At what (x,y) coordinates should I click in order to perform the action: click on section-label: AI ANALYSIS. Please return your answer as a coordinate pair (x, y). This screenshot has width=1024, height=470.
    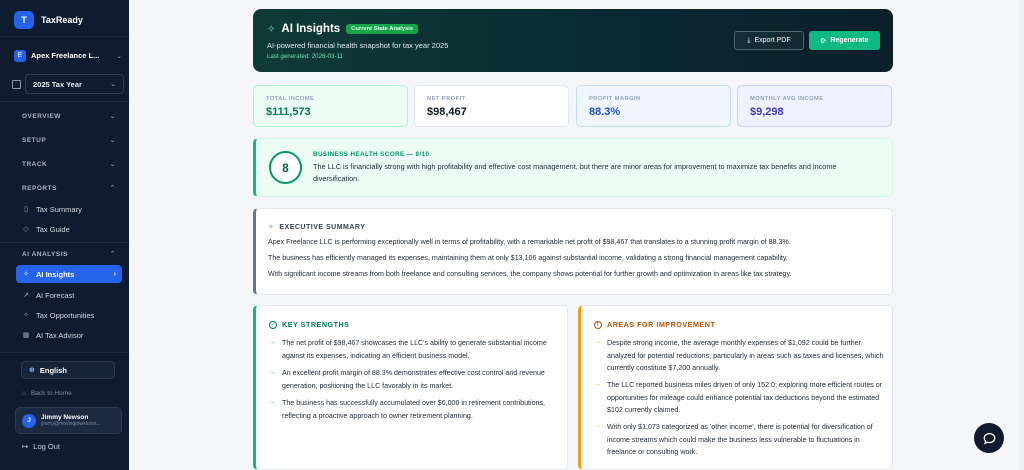
    Looking at the image, I should click on (45, 254).